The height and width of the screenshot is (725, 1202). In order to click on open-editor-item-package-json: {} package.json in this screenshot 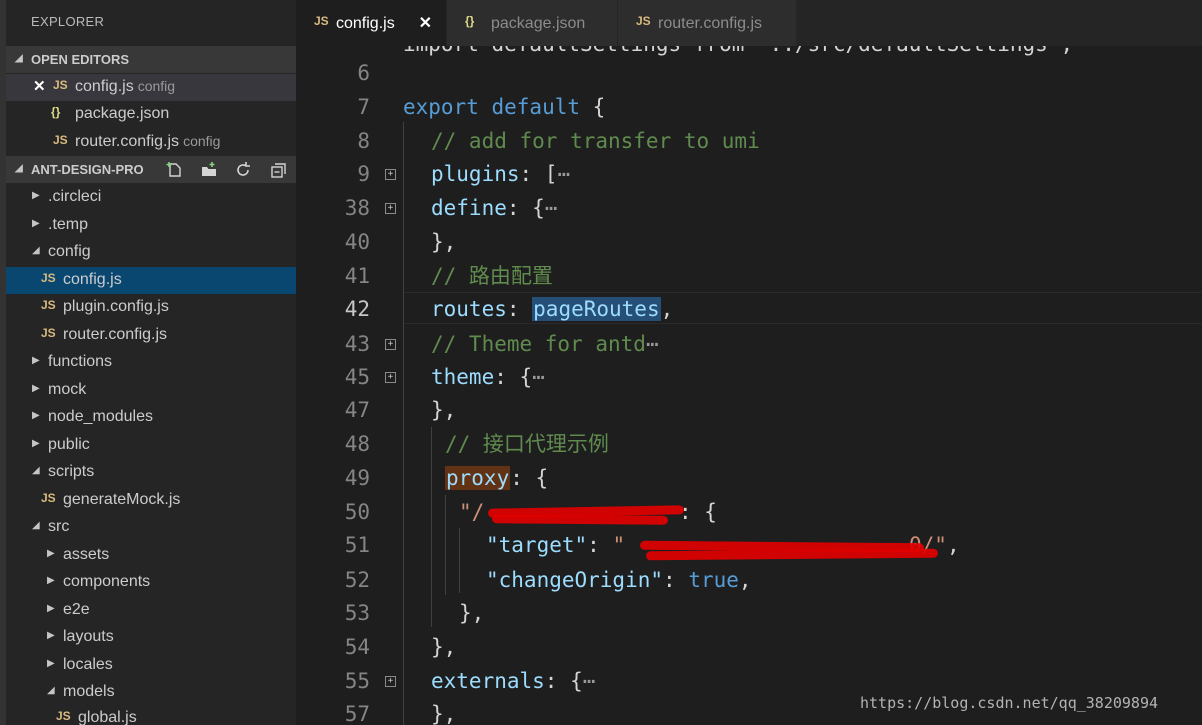, I will do `click(151, 114)`.